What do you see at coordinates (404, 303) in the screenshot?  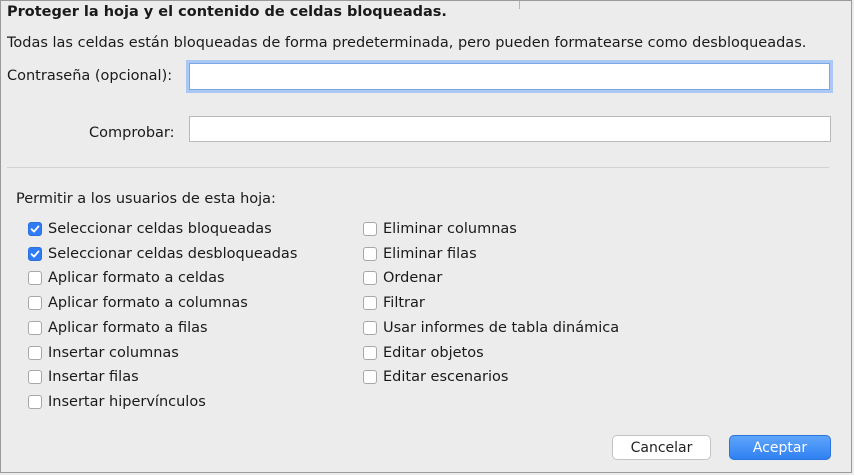 I see `permission-label: Filtrar` at bounding box center [404, 303].